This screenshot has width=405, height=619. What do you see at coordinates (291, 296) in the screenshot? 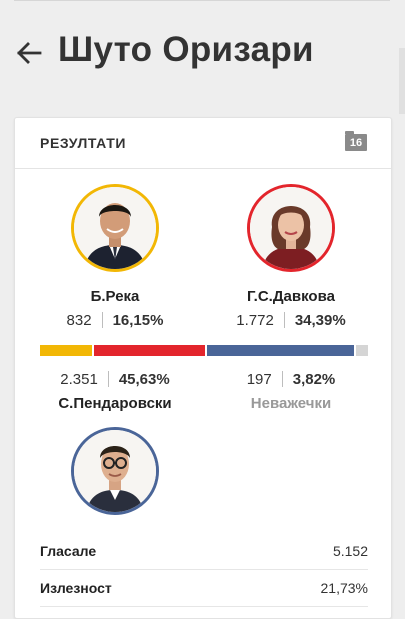
I see `candidate-name-davkova: Г.С.Давкова` at bounding box center [291, 296].